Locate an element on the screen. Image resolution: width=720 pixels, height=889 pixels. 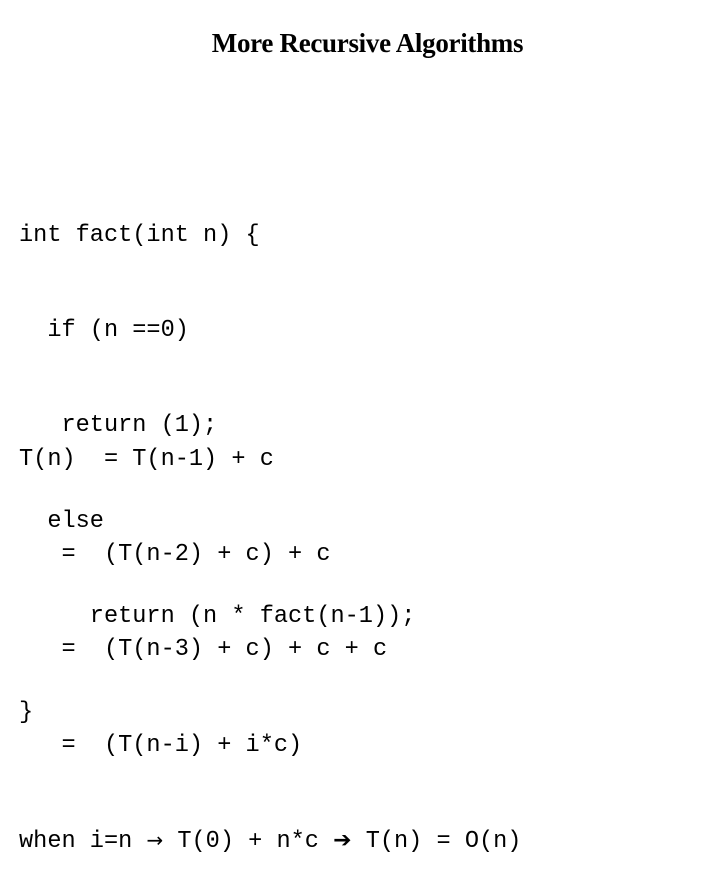
bold-right-arrow-icon: ➔ is located at coordinates (342, 841).